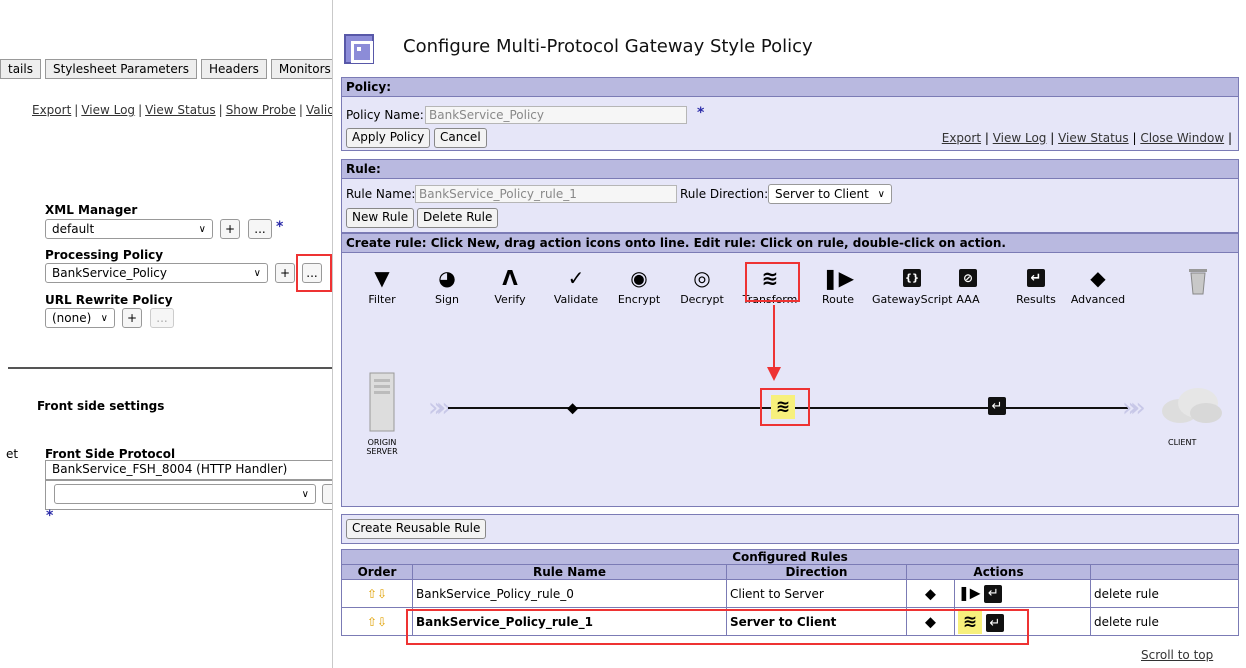 This screenshot has width=1246, height=668. What do you see at coordinates (569, 593) in the screenshot?
I see `rule-name-cell: BankService_Policy_rule_0` at bounding box center [569, 593].